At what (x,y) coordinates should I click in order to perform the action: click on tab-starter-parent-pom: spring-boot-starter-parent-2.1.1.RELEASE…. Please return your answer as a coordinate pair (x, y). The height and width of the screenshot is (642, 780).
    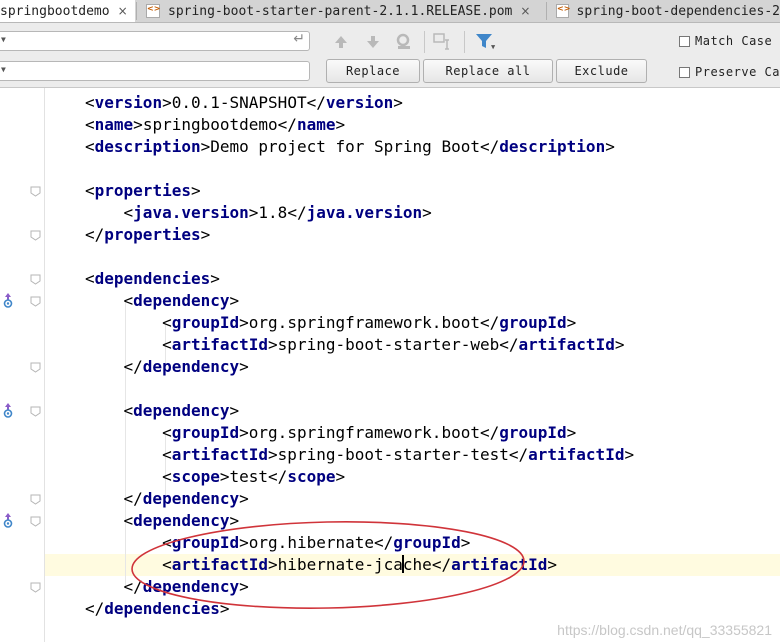
    Looking at the image, I should click on (344, 11).